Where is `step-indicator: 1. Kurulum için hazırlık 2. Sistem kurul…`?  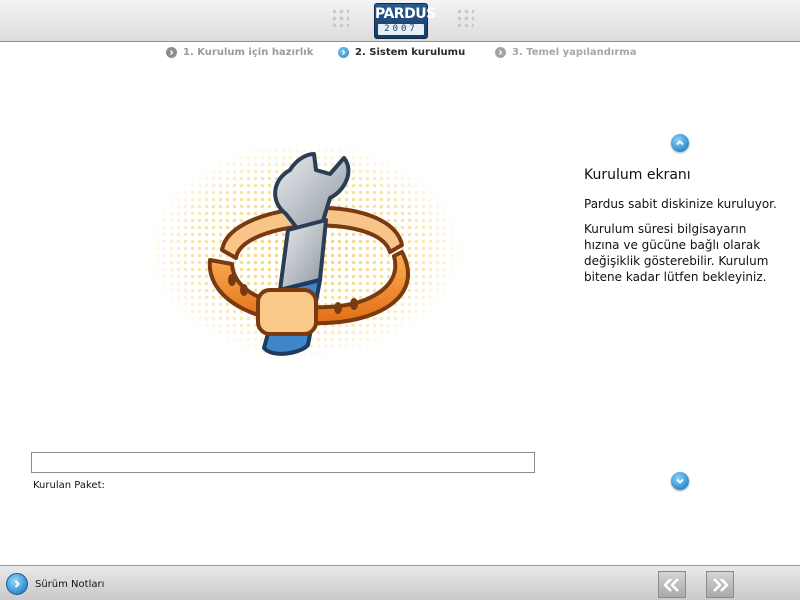
step-indicator: 1. Kurulum için hazırlık 2. Sistem kurul… is located at coordinates (400, 52).